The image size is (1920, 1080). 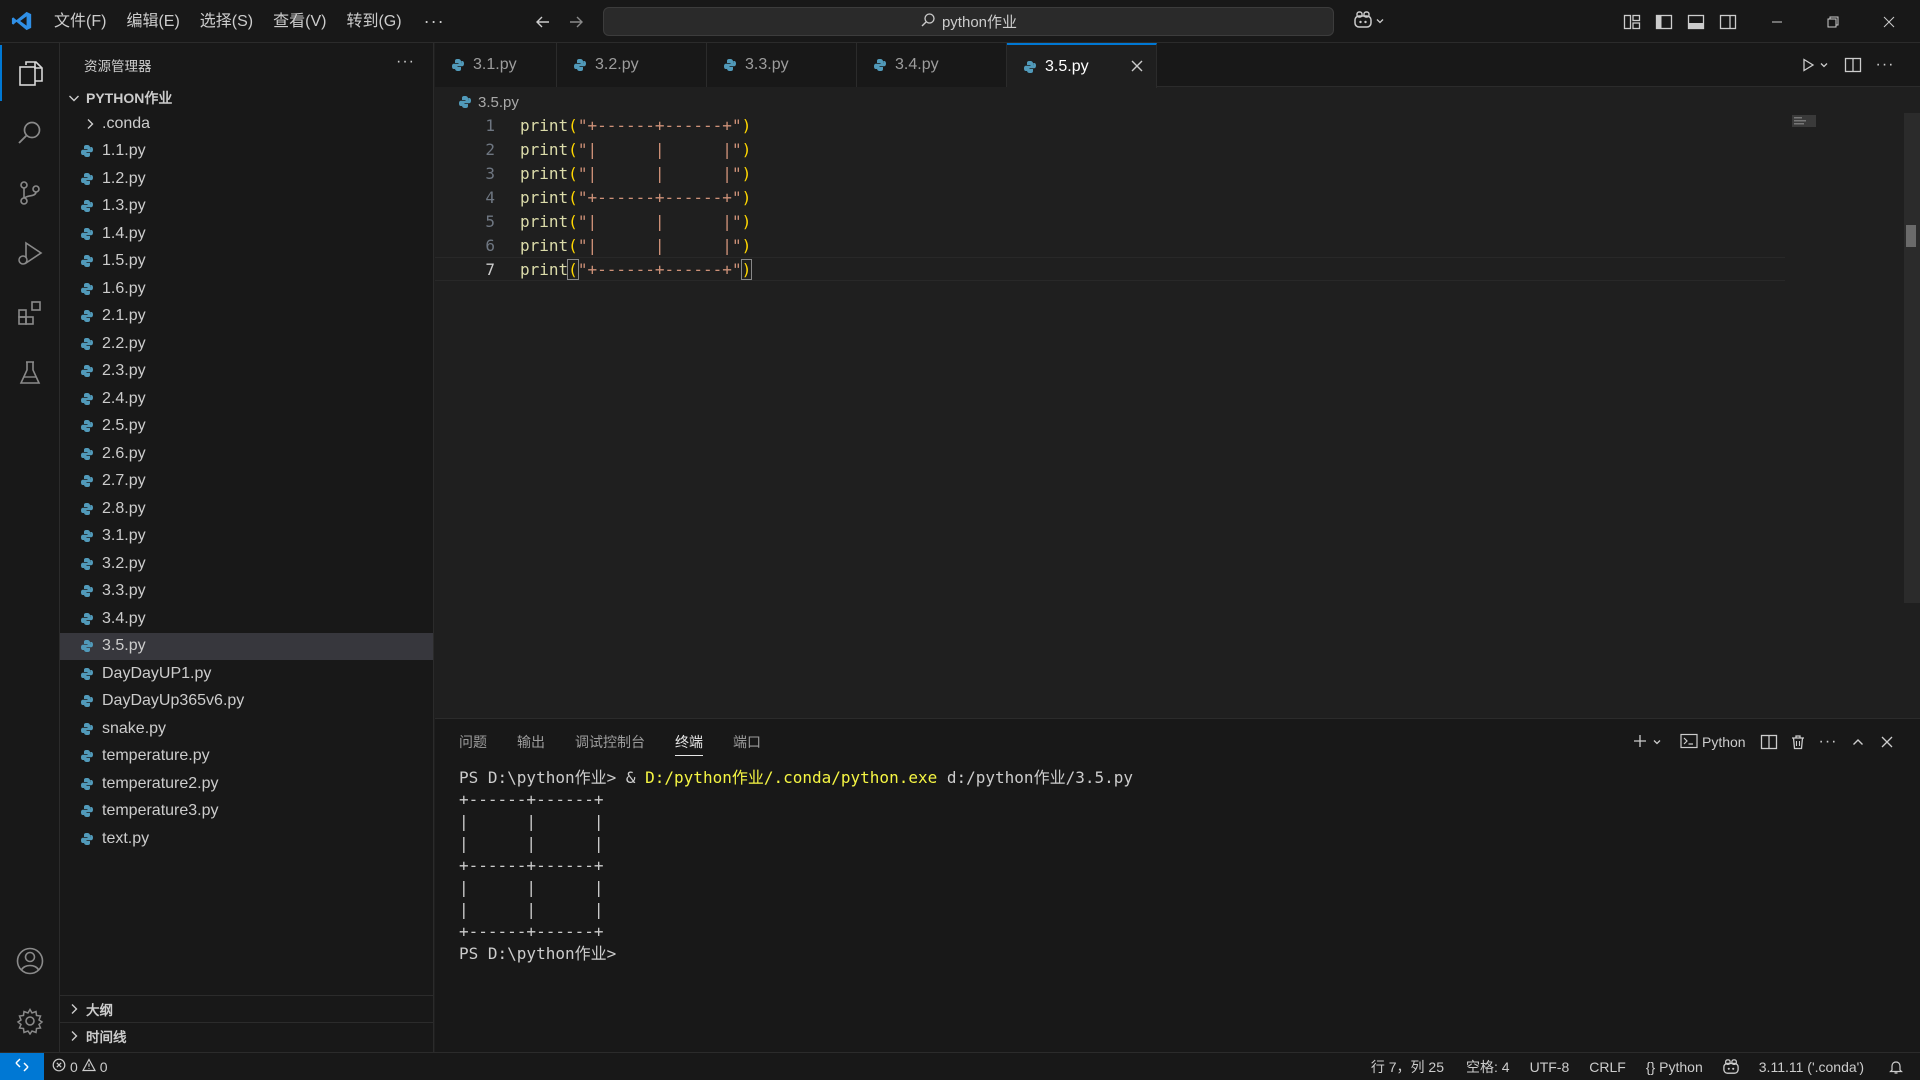 I want to click on code-line: 3 print("| | |"), so click(x=1110, y=173).